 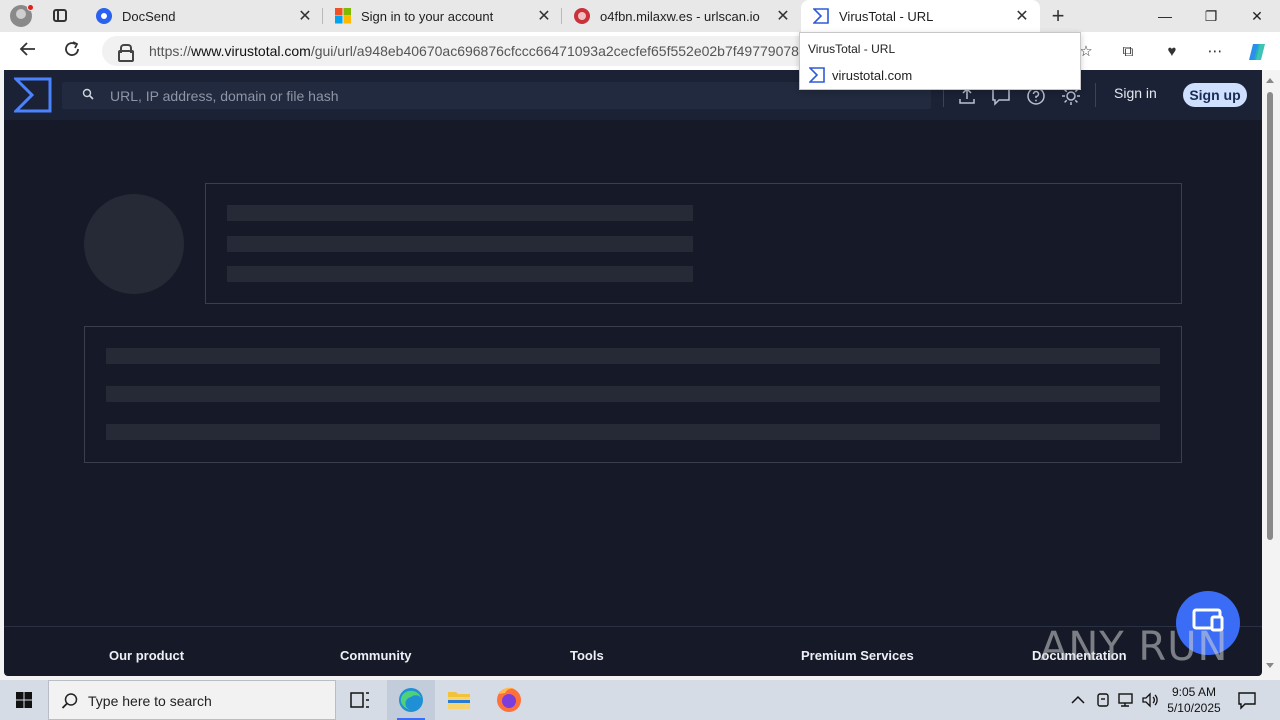 What do you see at coordinates (1215, 52) in the screenshot?
I see `more-options-icon: ⋯` at bounding box center [1215, 52].